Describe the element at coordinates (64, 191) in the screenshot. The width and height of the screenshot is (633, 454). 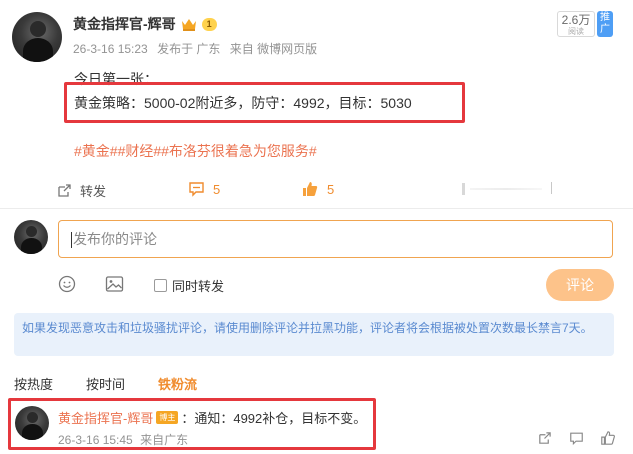
I see `repost-icon` at that location.